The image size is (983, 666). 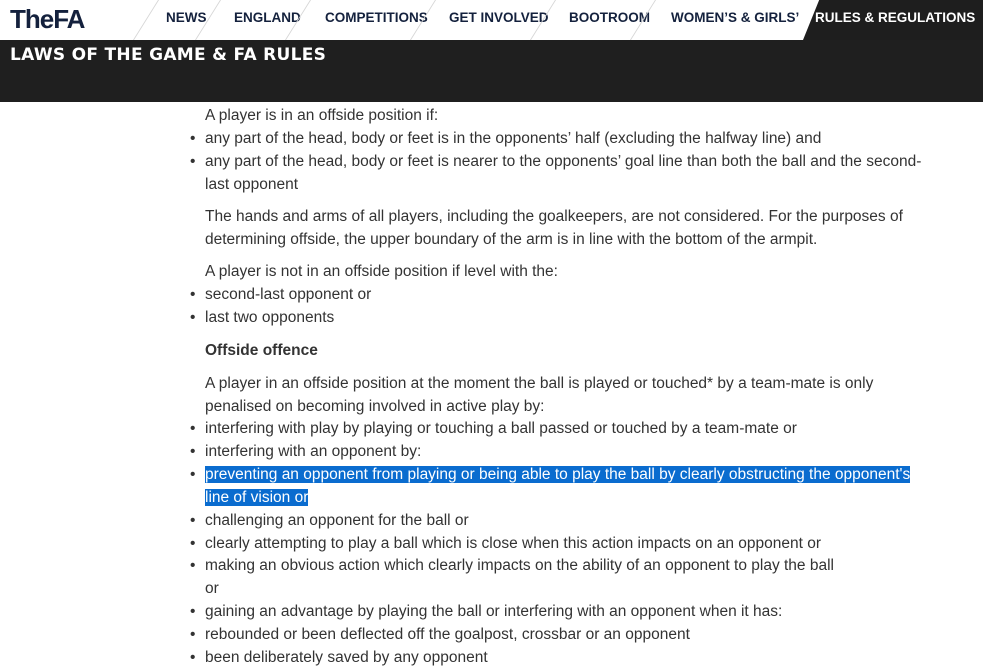 I want to click on nav-item-womens-girls: WOMEN’S & GIRLS’, so click(x=735, y=20).